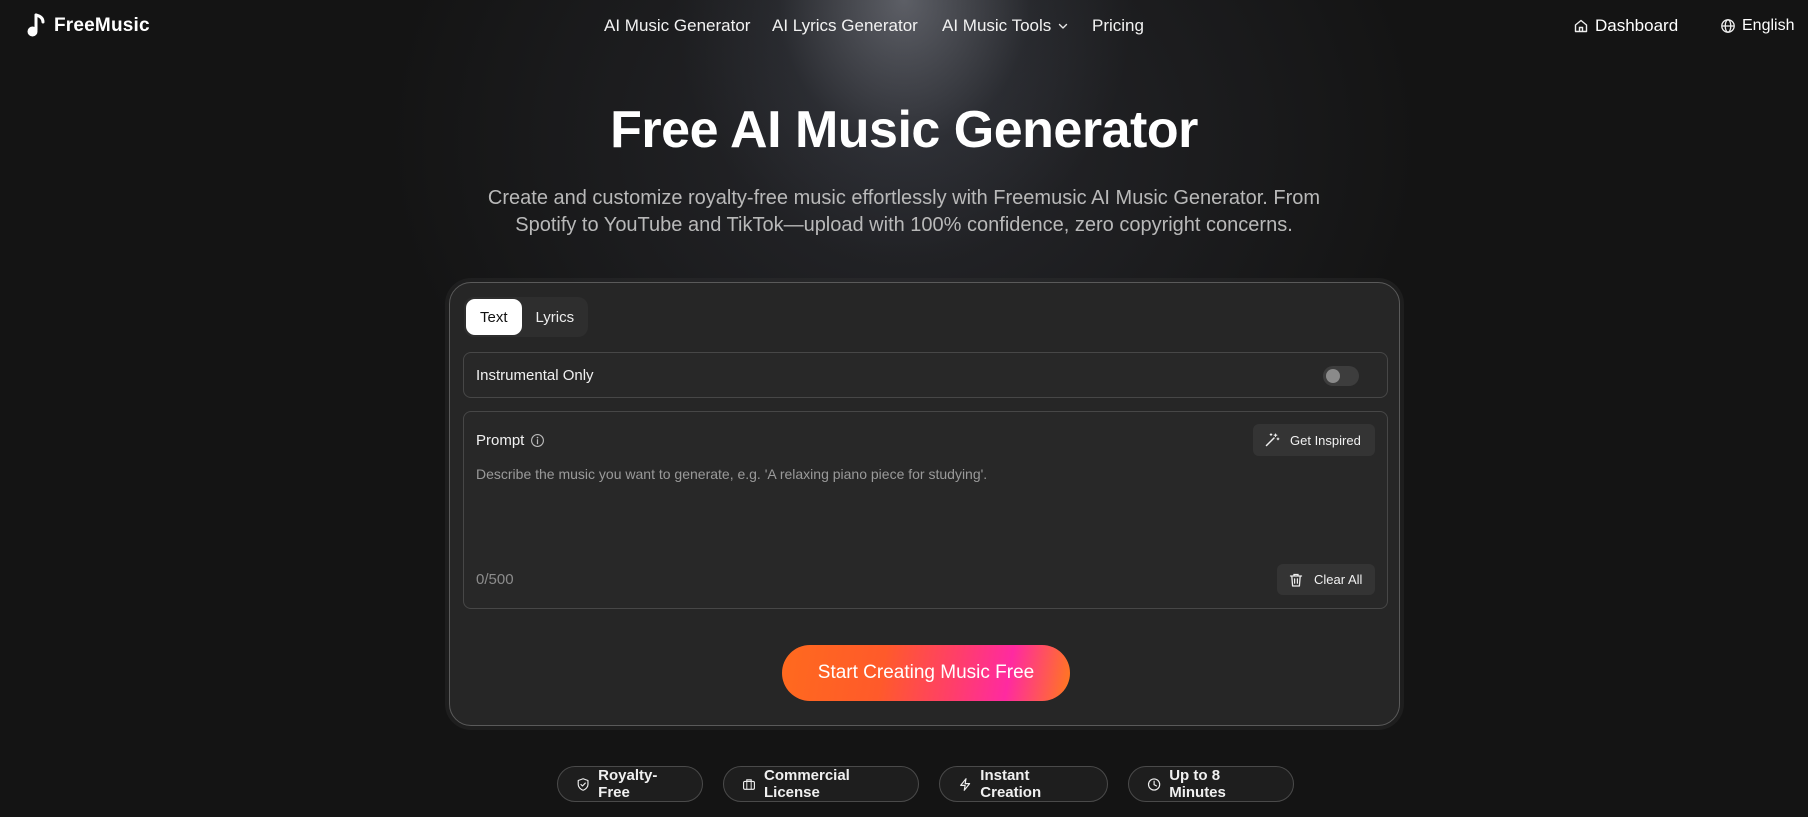  I want to click on clock-icon, so click(1154, 784).